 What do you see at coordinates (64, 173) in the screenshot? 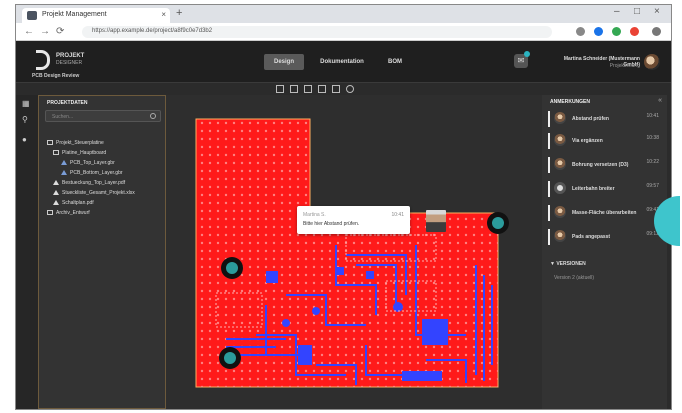
I see `layer-file-icon` at bounding box center [64, 173].